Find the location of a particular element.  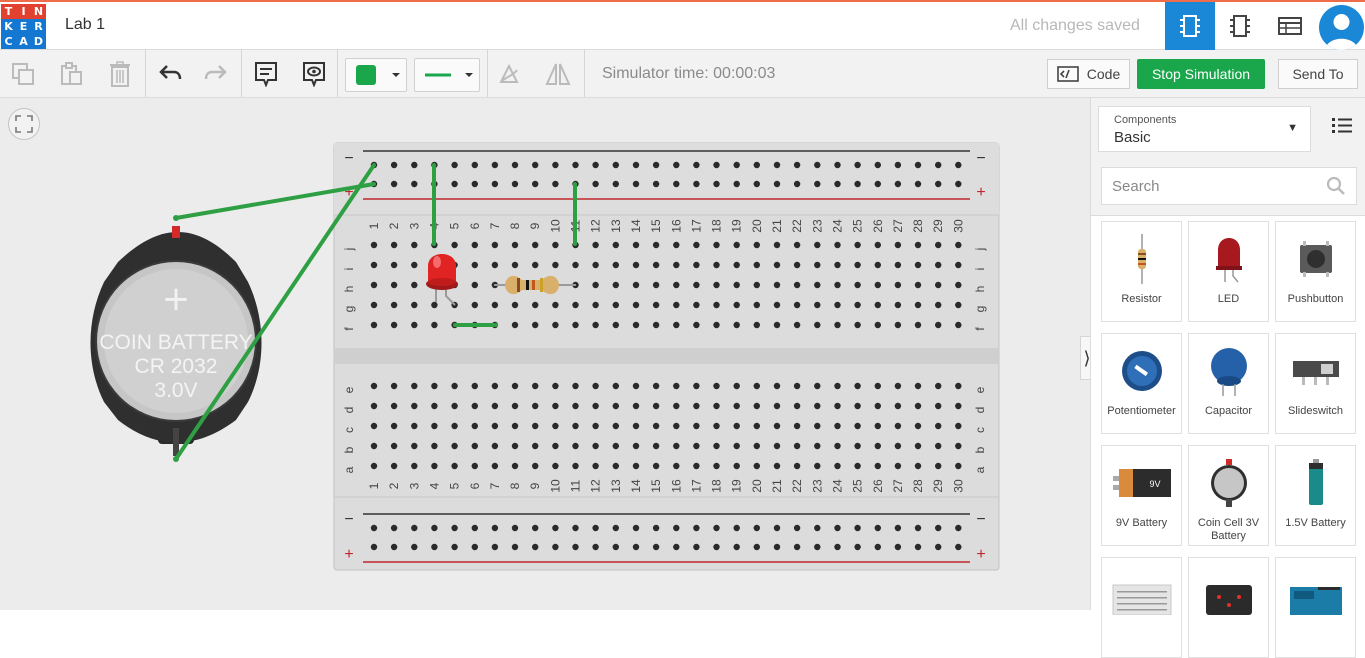

tinkercad-logo: TINKERCAD is located at coordinates (23, 26).